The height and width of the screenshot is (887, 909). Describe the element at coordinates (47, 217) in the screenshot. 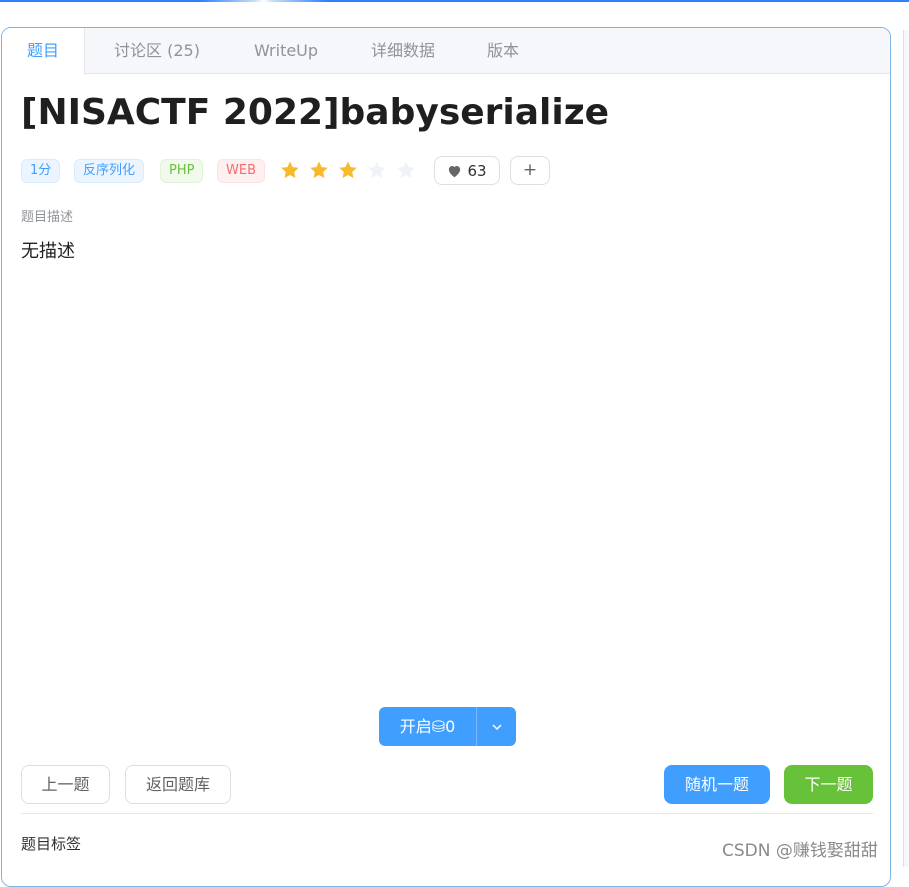

I see `description-label: 题目描述` at that location.